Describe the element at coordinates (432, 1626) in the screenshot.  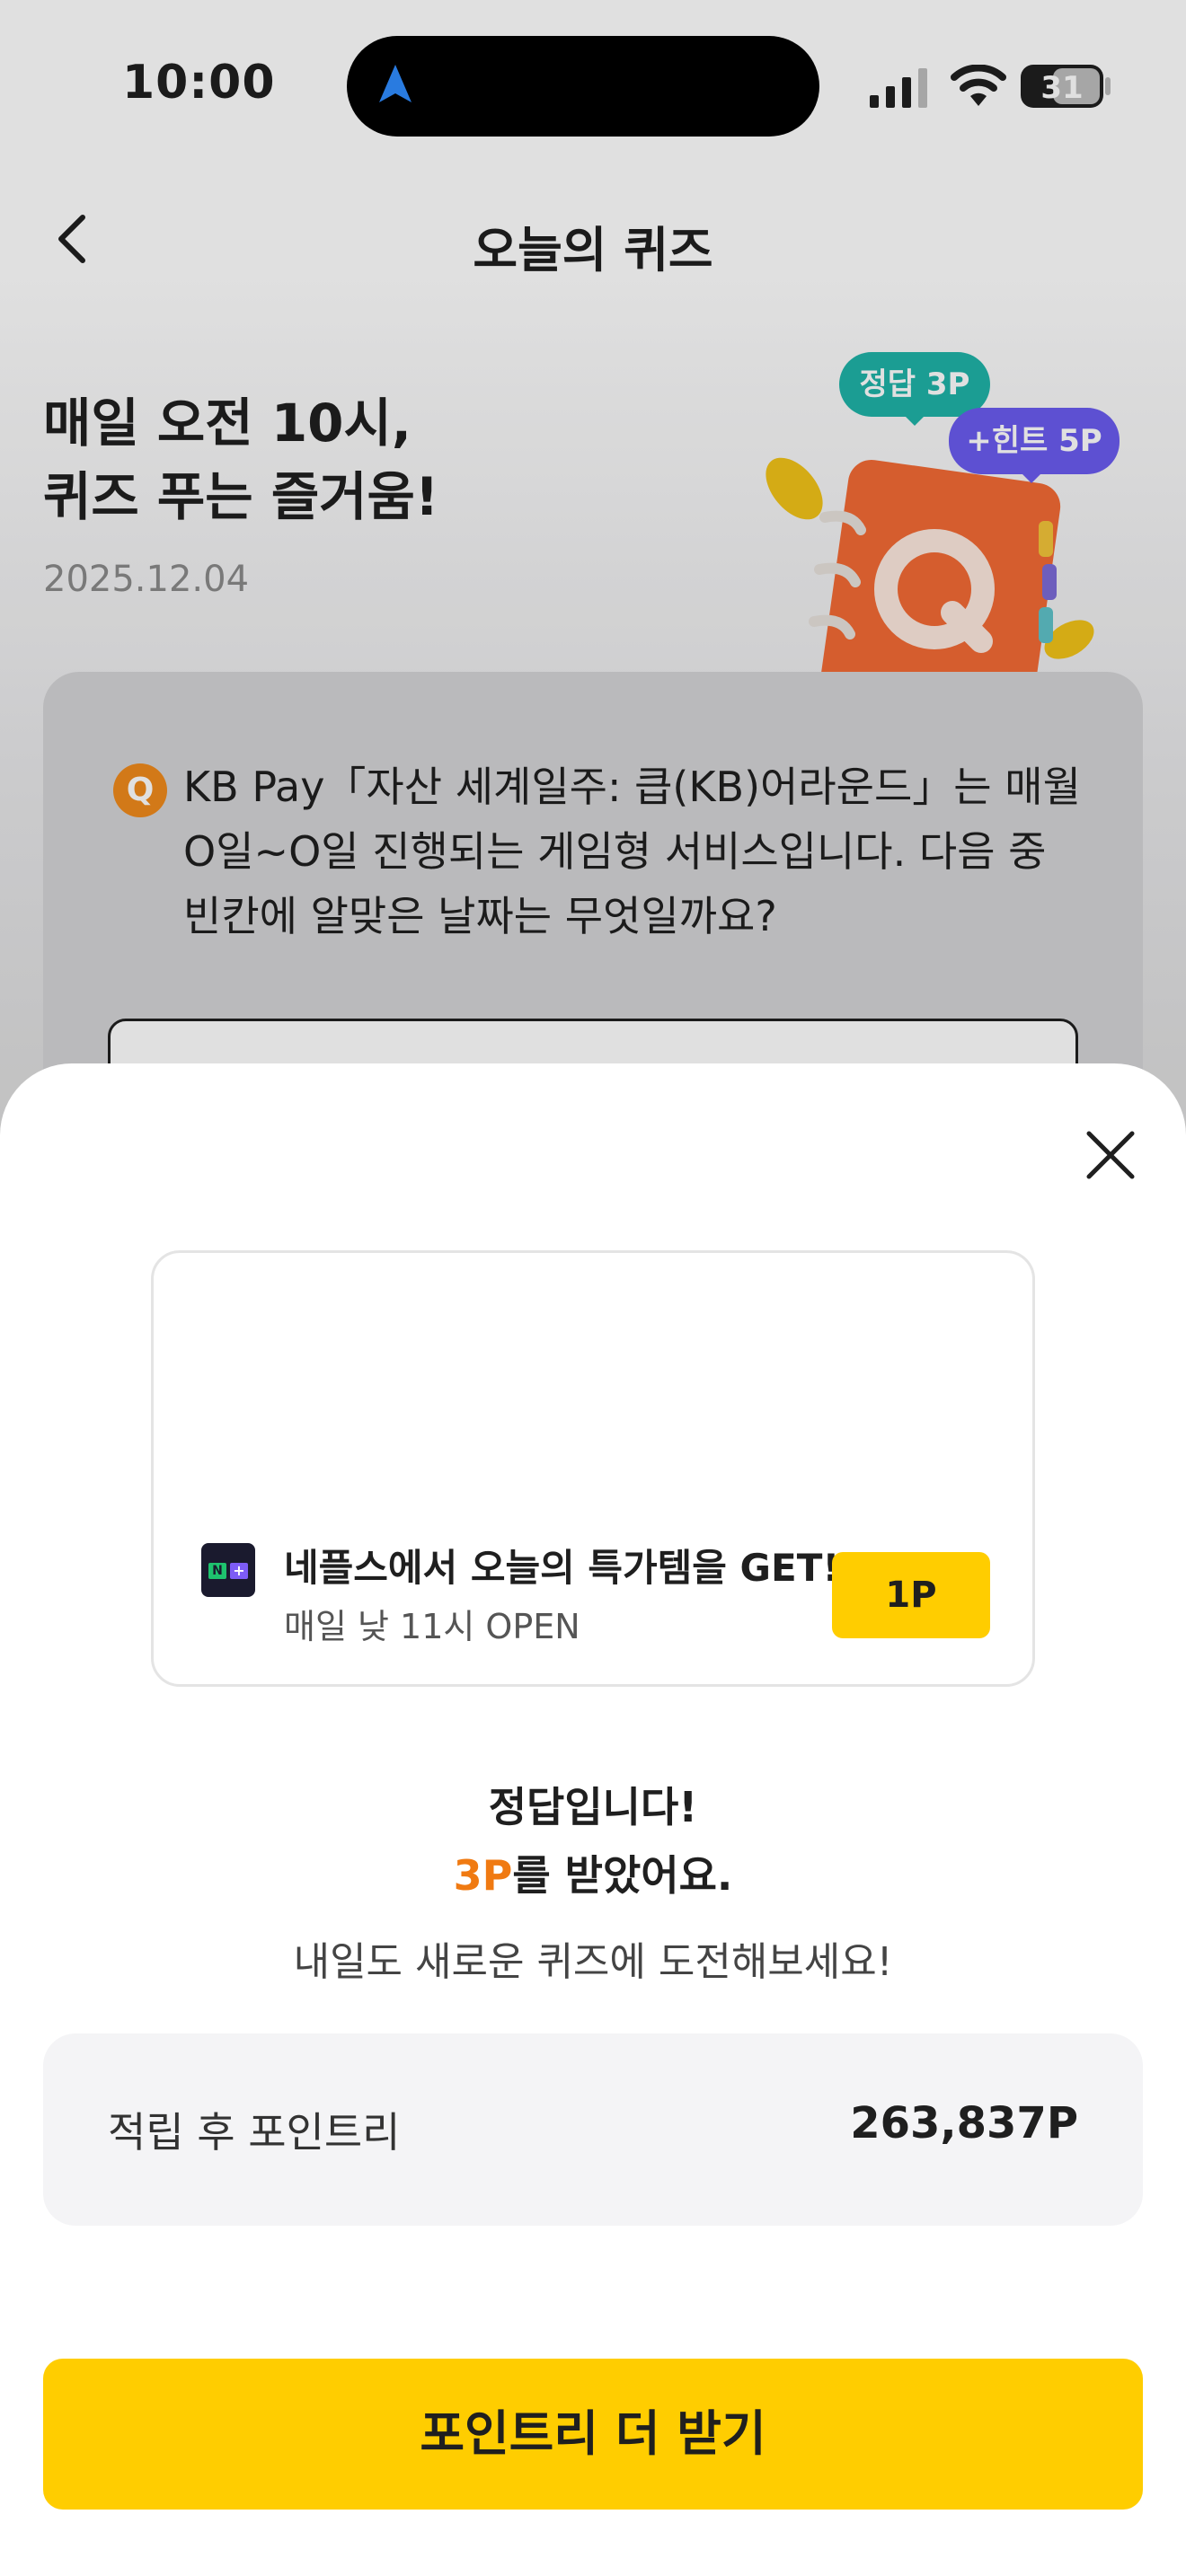
I see `ad-subtitle: 매일 낮 11시 OPEN` at that location.